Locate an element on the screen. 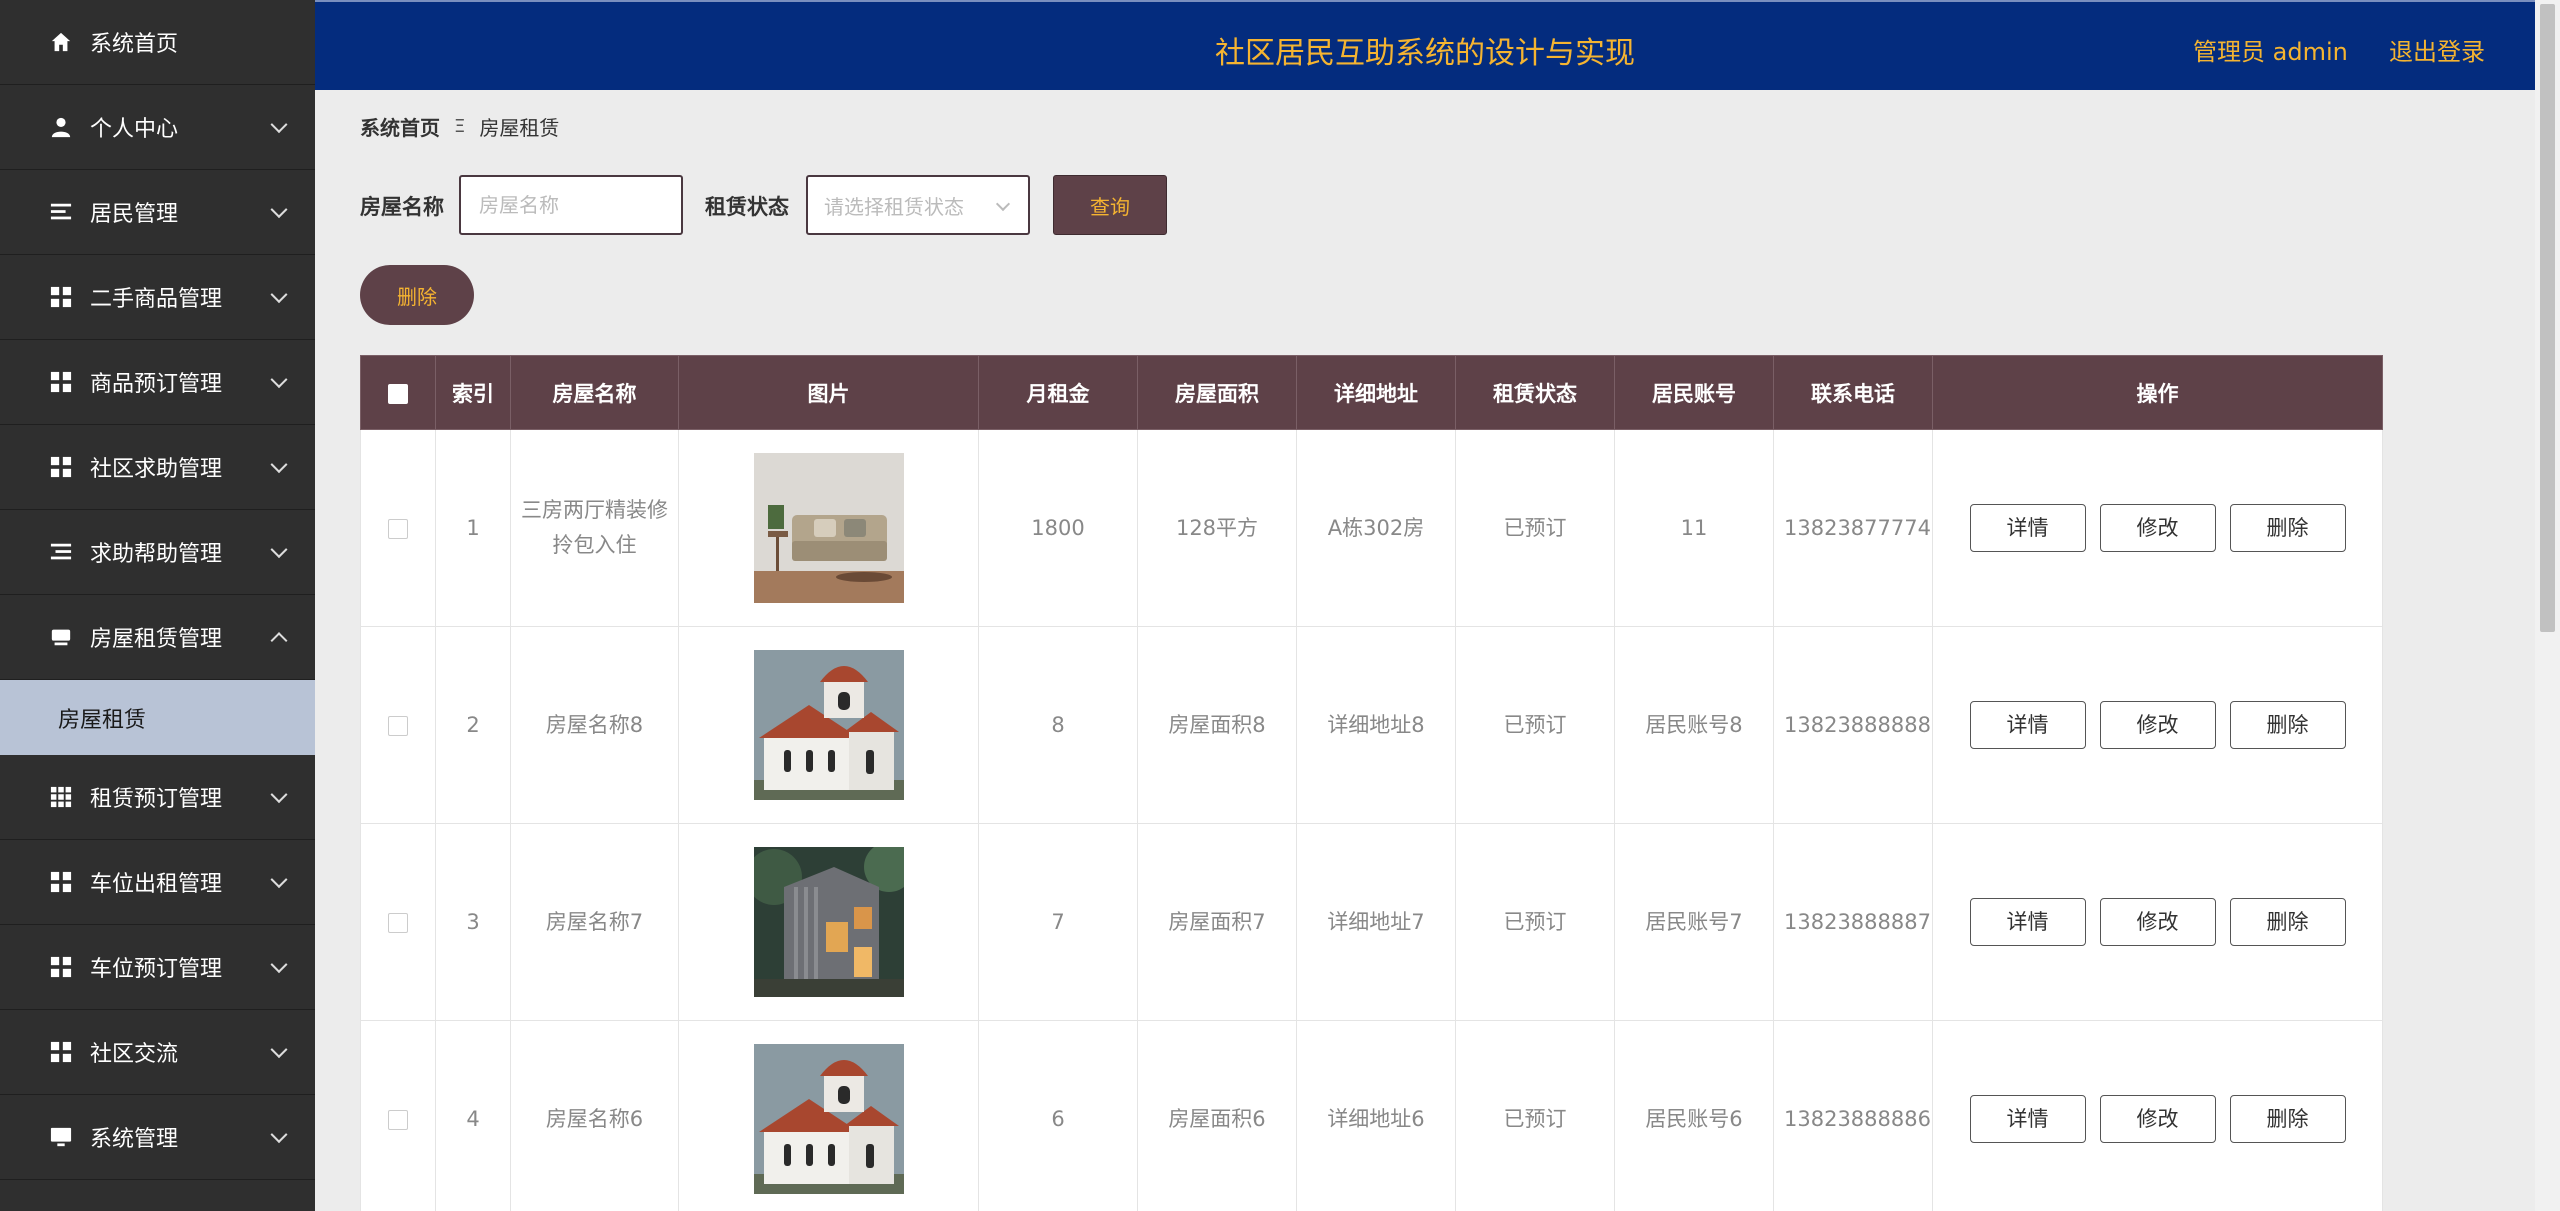 This screenshot has height=1211, width=2560. sidebar-item-personal: 个人中心 is located at coordinates (157, 127).